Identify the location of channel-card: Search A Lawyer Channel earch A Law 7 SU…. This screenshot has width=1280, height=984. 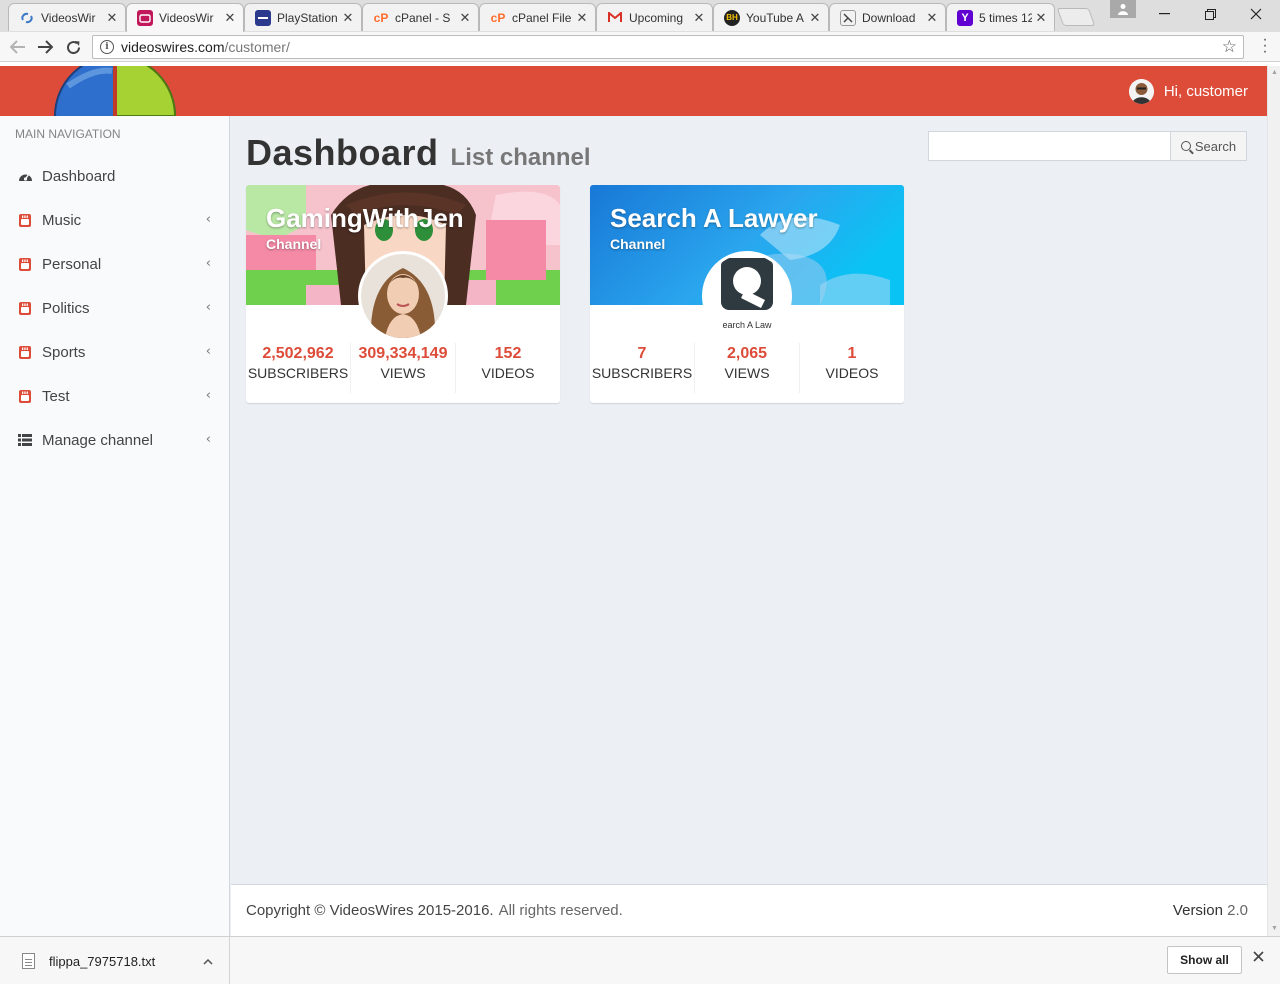
(747, 294).